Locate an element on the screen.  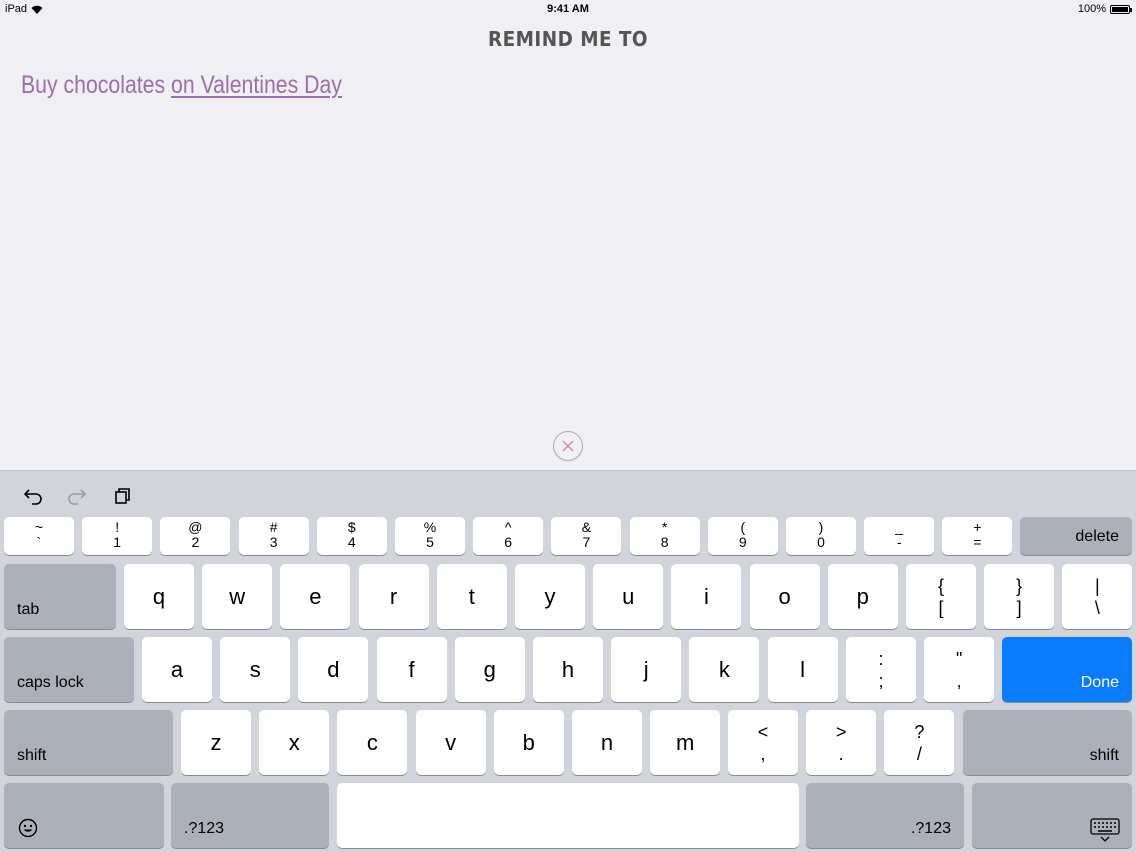
redo-icon is located at coordinates (77, 496).